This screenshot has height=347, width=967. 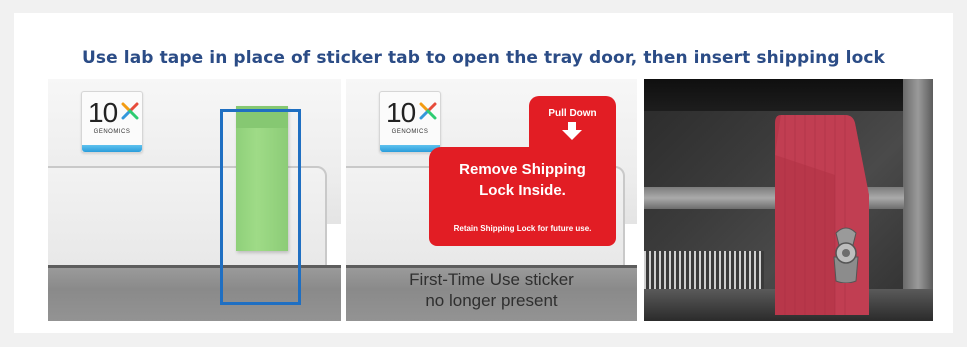 What do you see at coordinates (491, 290) in the screenshot?
I see `first-time-use-caption: First-Time Use sticker no longer present` at bounding box center [491, 290].